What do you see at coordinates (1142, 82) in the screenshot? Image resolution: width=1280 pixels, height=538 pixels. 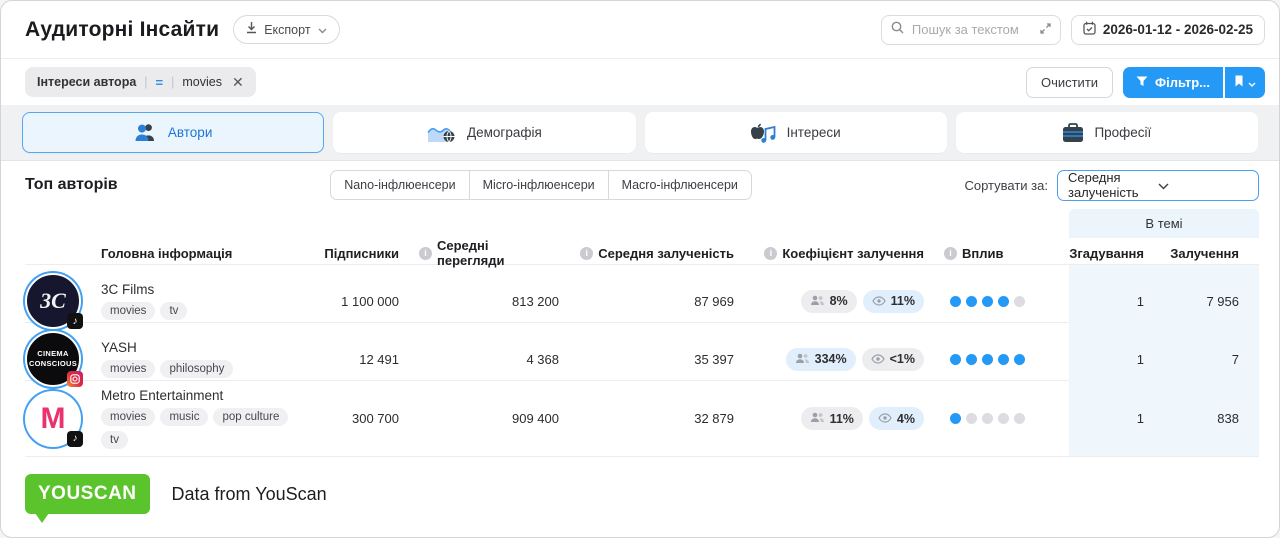 I see `funnel-icon` at bounding box center [1142, 82].